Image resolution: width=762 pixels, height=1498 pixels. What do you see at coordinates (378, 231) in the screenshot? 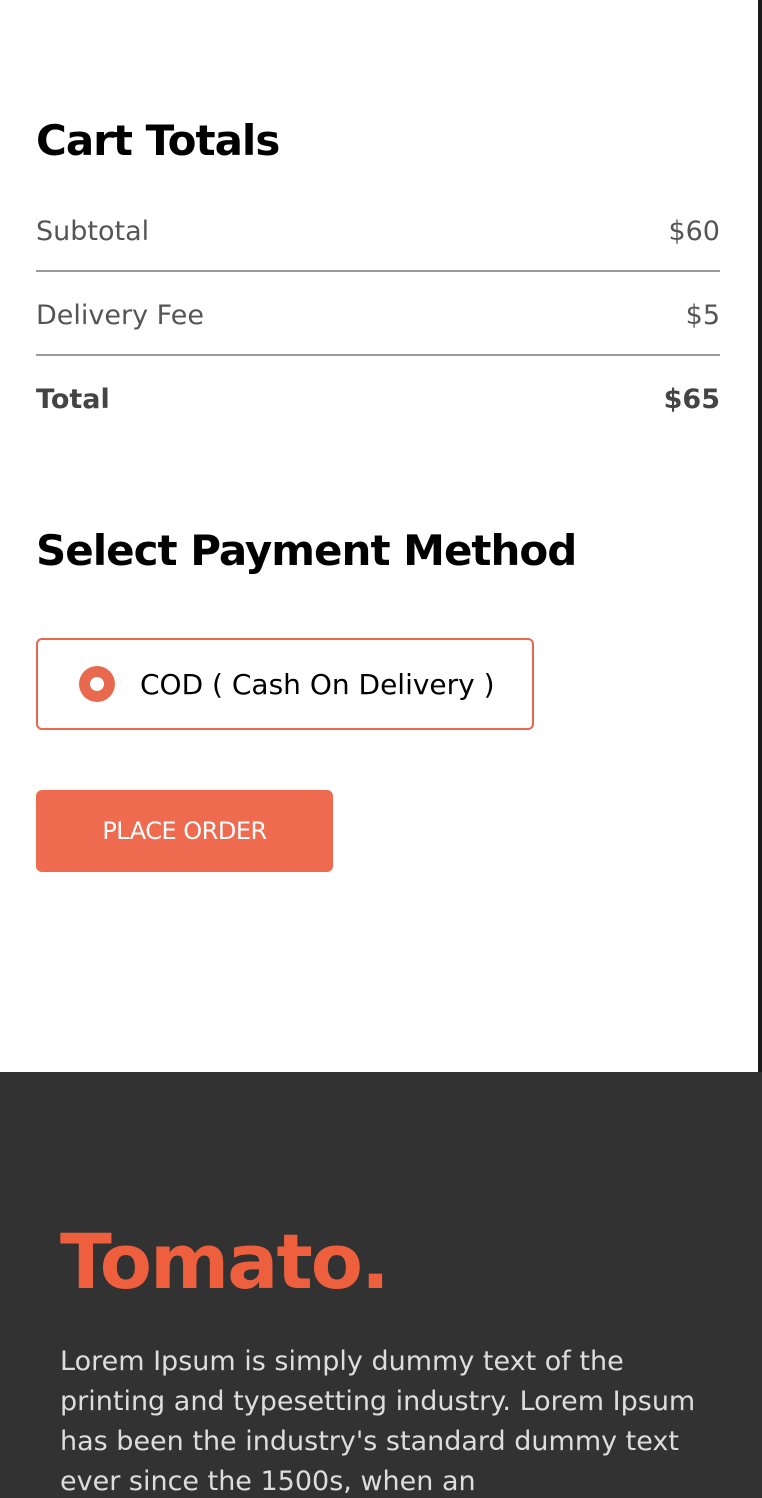
I see `subtotal-row: Subtotal $60` at bounding box center [378, 231].